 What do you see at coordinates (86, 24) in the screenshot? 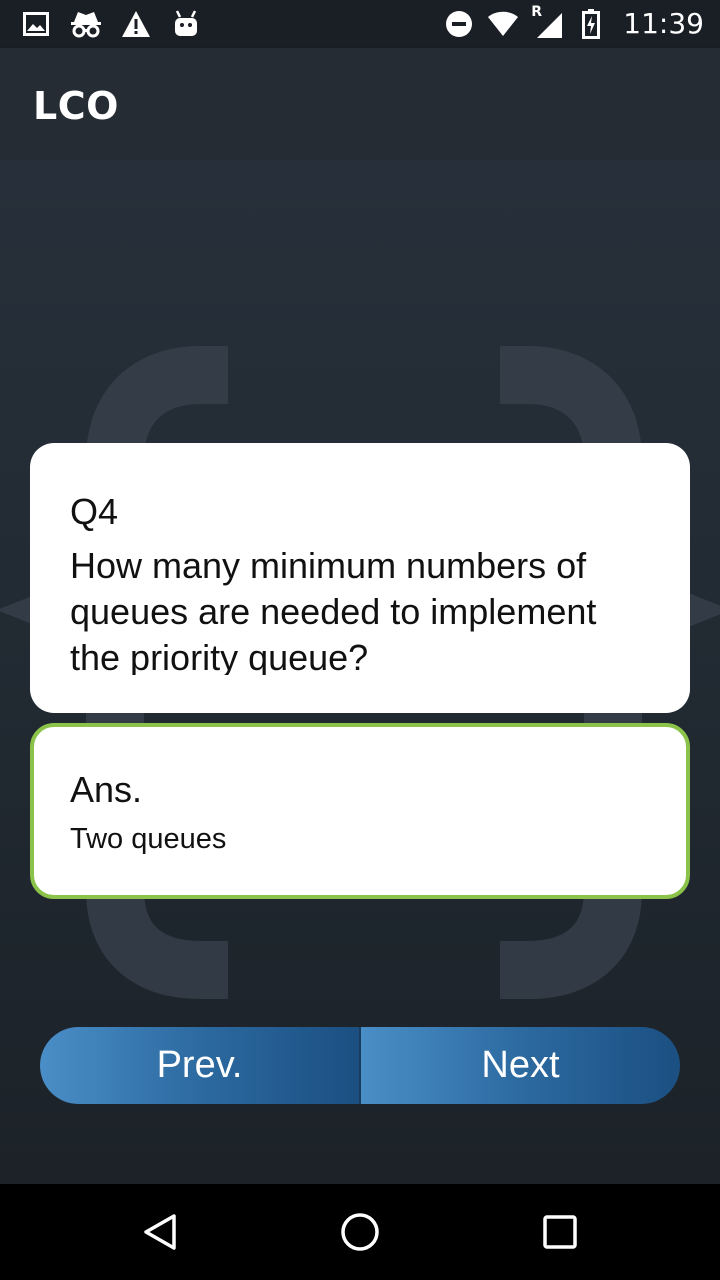
I see `incognito-icon` at bounding box center [86, 24].